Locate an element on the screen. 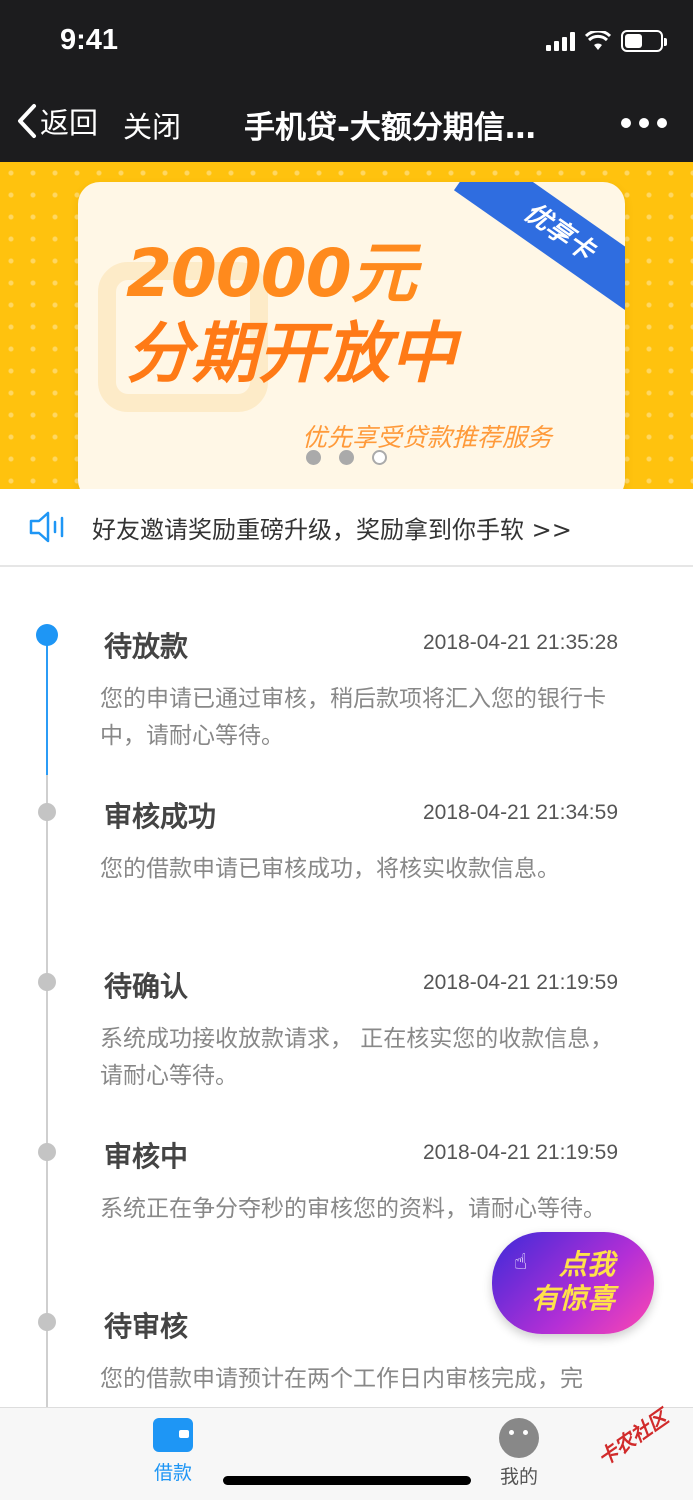 The image size is (693, 1500). status-title: 待审核 is located at coordinates (146, 1326).